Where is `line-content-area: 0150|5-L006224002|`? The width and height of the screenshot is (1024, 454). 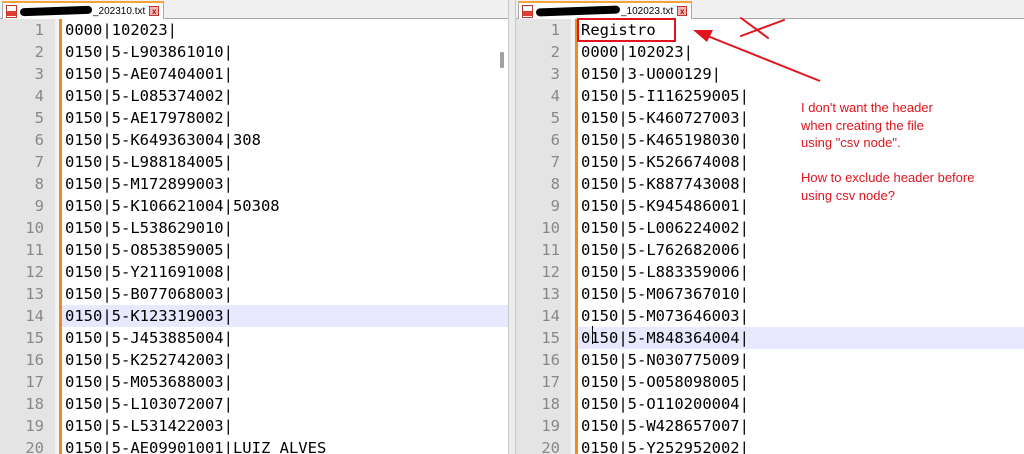
line-content-area: 0150|5-L006224002| is located at coordinates (801, 228).